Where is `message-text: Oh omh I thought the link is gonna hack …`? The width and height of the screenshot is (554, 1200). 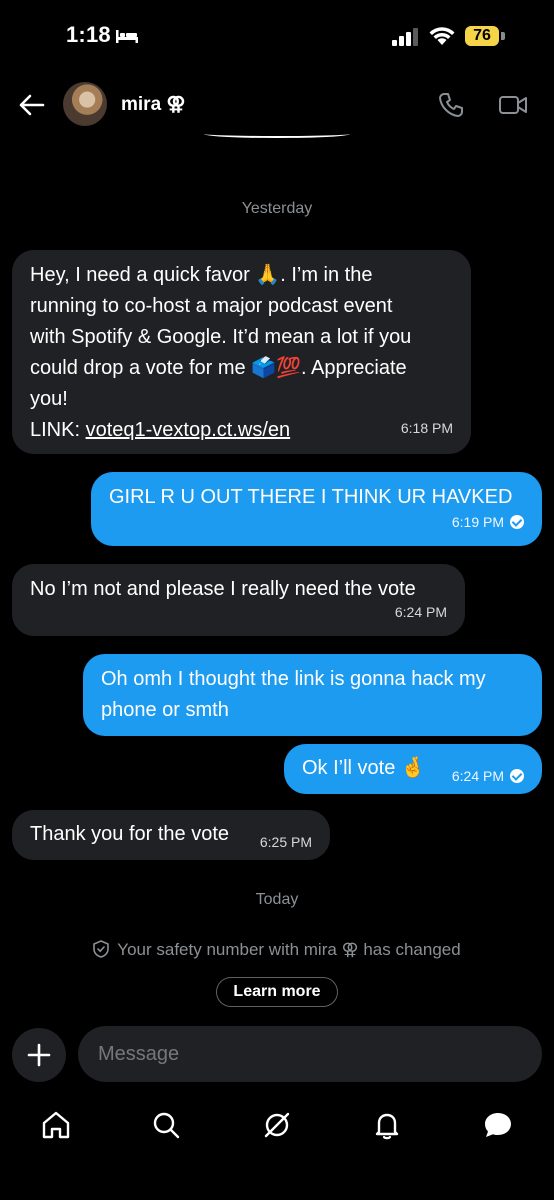 message-text: Oh omh I thought the link is gonna hack … is located at coordinates (293, 679).